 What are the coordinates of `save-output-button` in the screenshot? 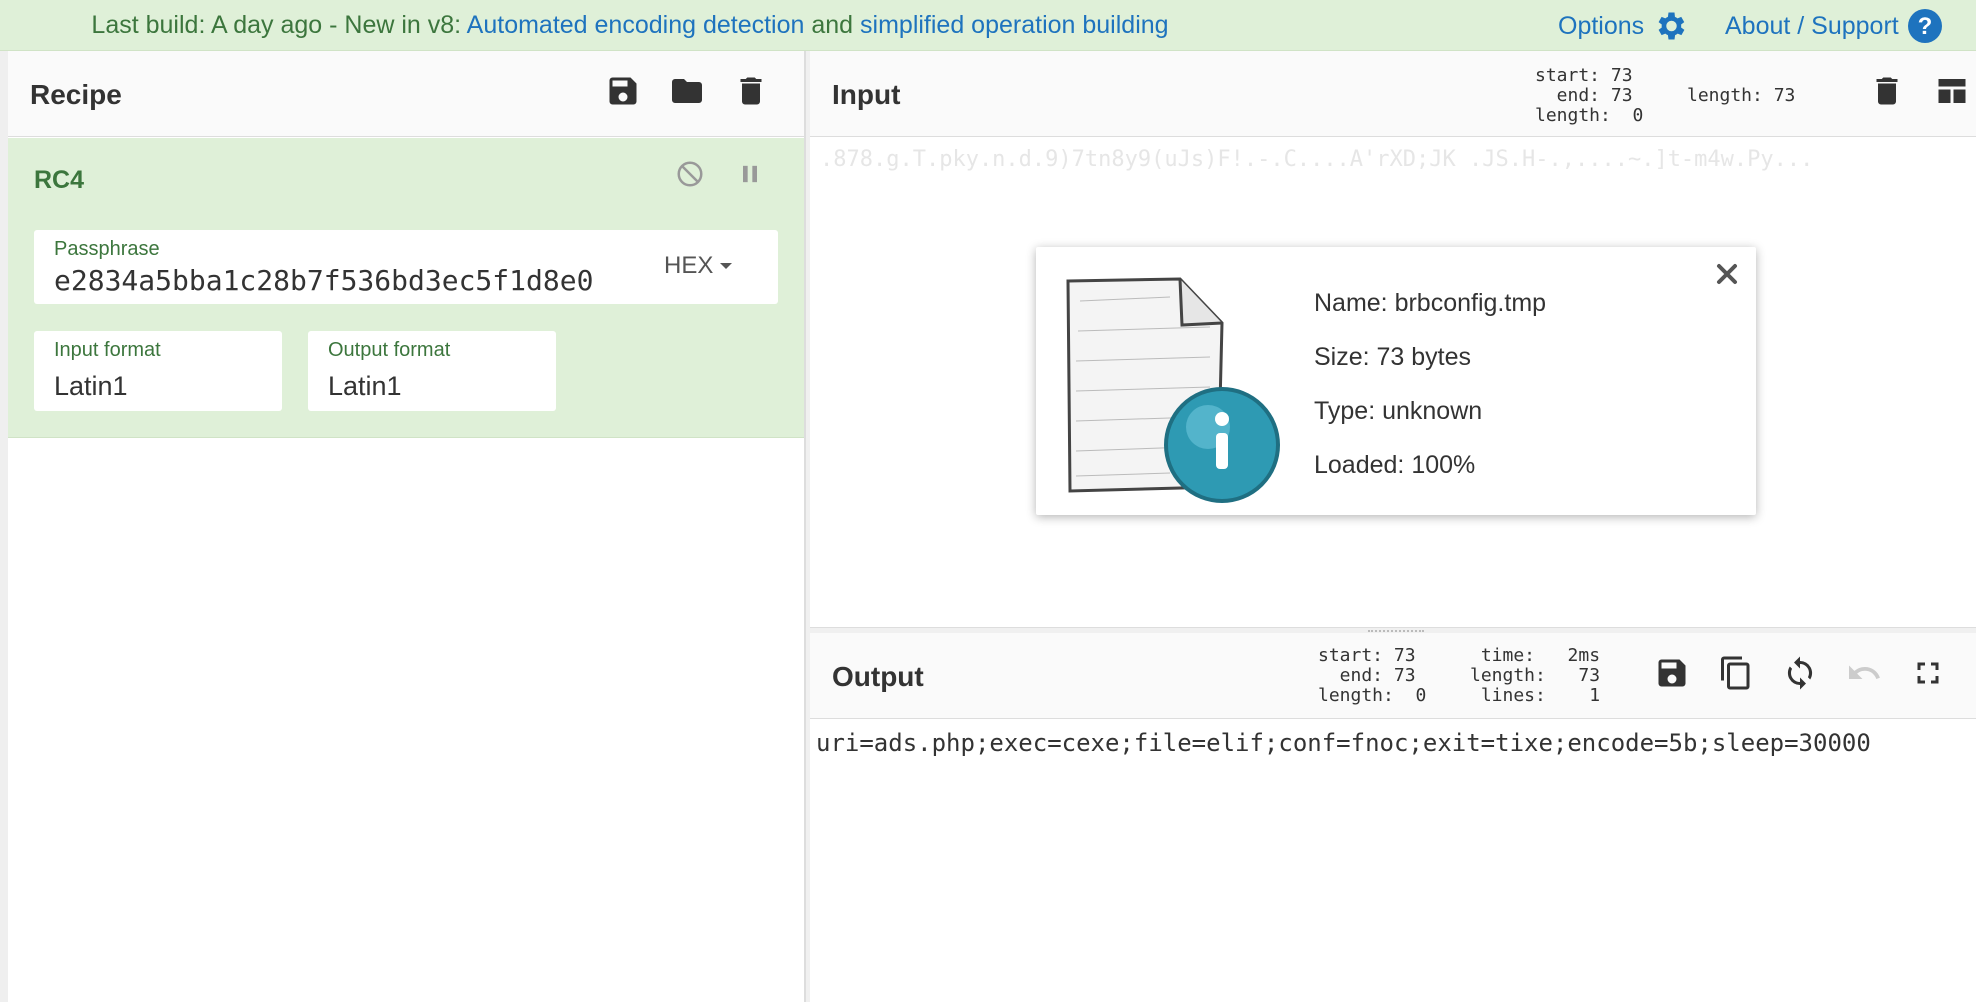 It's located at (1672, 673).